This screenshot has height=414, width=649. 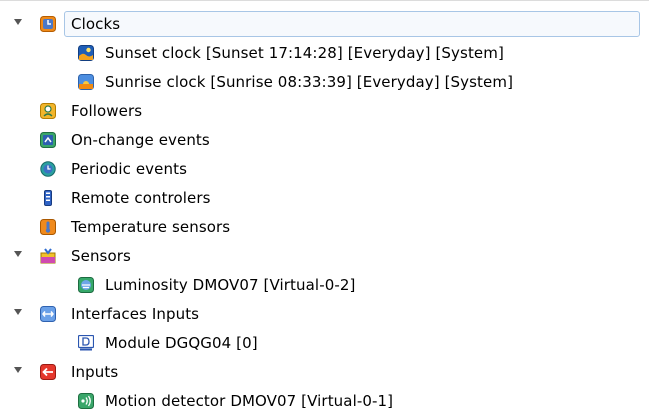 I want to click on tree-node-remote-controlers: Remote controlers, so click(x=324, y=198).